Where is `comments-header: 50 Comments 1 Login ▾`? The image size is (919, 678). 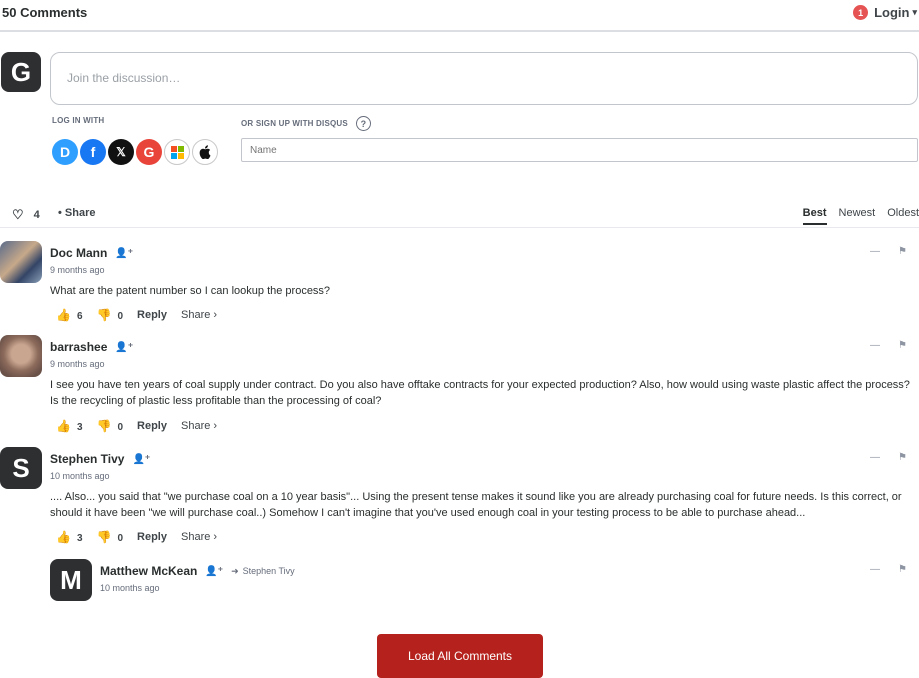 comments-header: 50 Comments 1 Login ▾ is located at coordinates (459, 16).